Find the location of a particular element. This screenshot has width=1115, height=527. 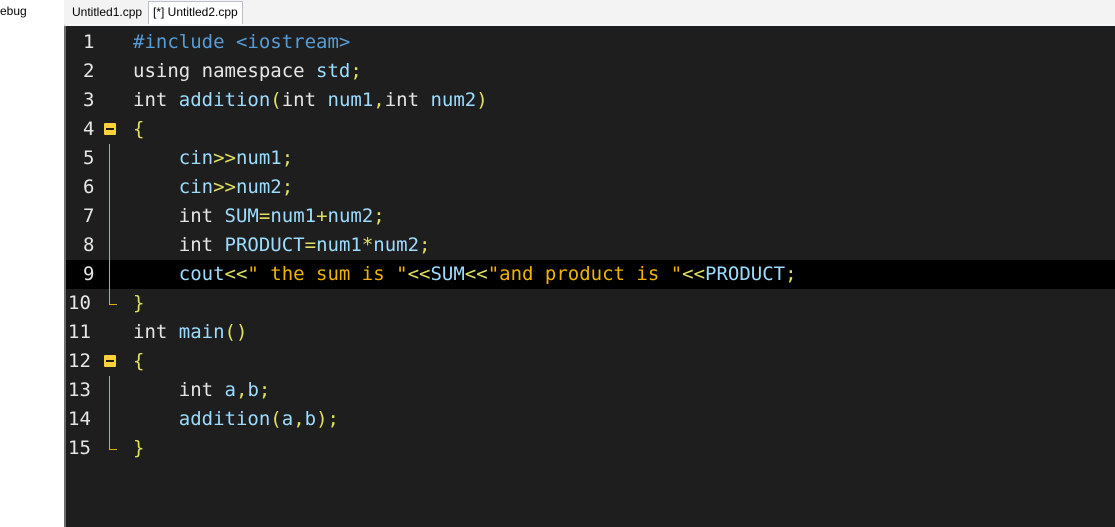

code-token: ) is located at coordinates (482, 100).